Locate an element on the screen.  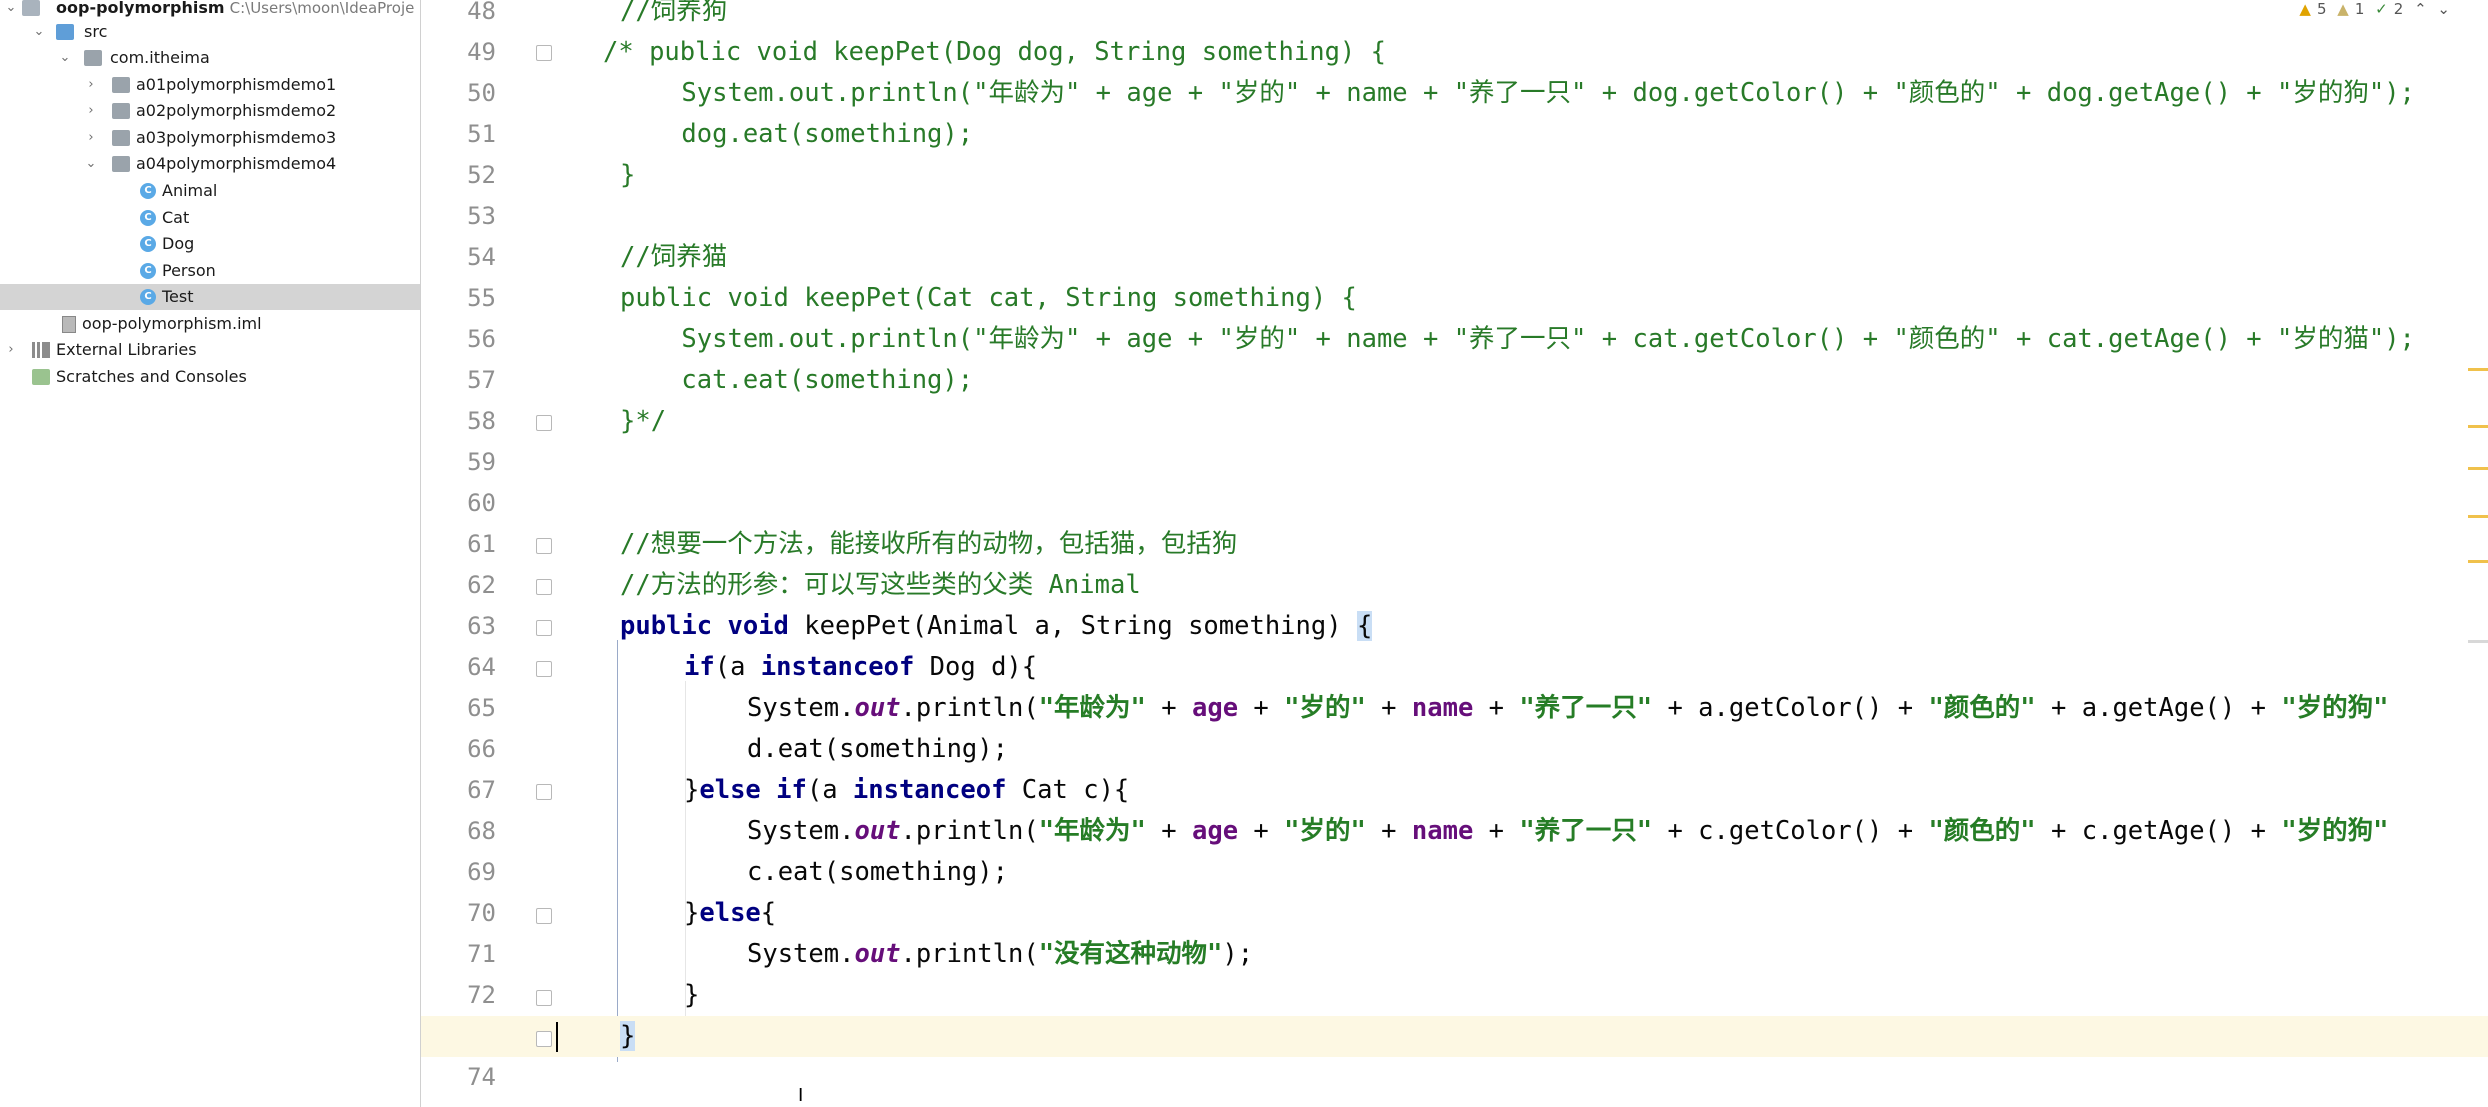
line-number: 70 is located at coordinates (458, 913).